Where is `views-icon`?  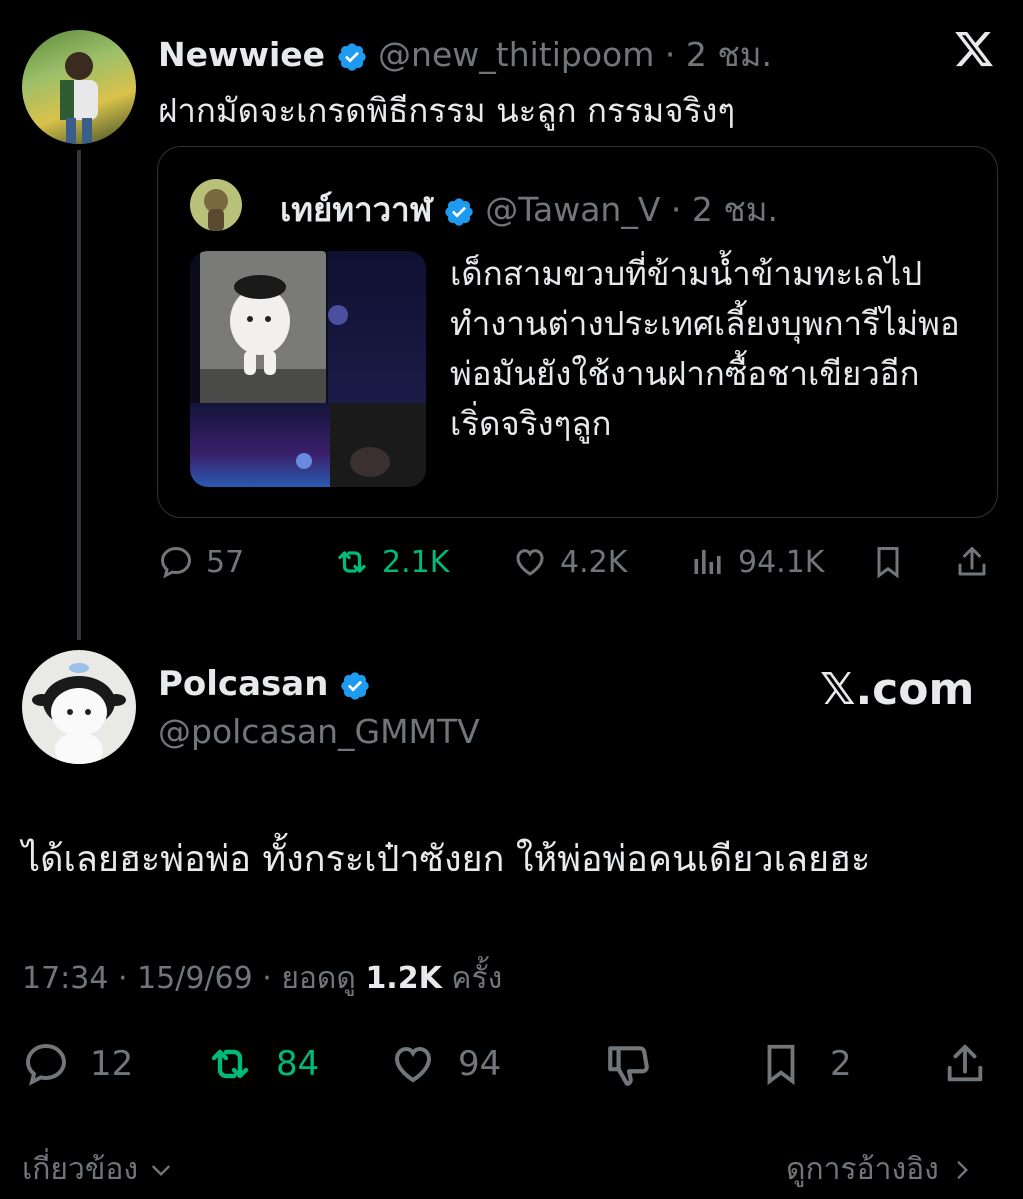 views-icon is located at coordinates (707, 562).